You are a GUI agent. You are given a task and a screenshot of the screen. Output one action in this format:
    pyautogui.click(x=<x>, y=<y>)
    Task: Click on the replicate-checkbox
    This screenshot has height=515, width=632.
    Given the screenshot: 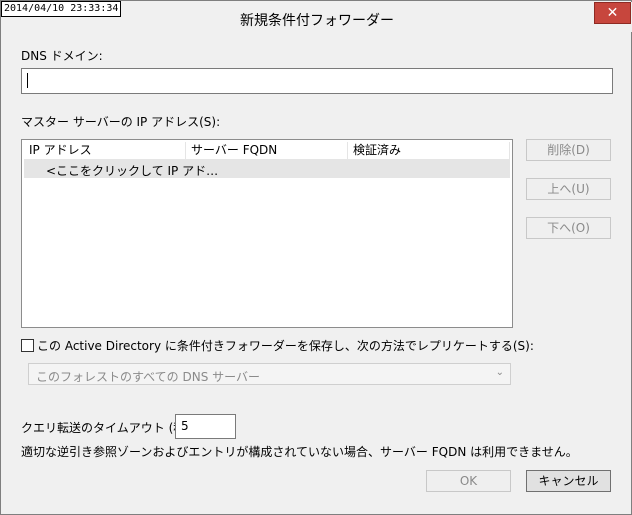 What is the action you would take?
    pyautogui.click(x=27, y=345)
    